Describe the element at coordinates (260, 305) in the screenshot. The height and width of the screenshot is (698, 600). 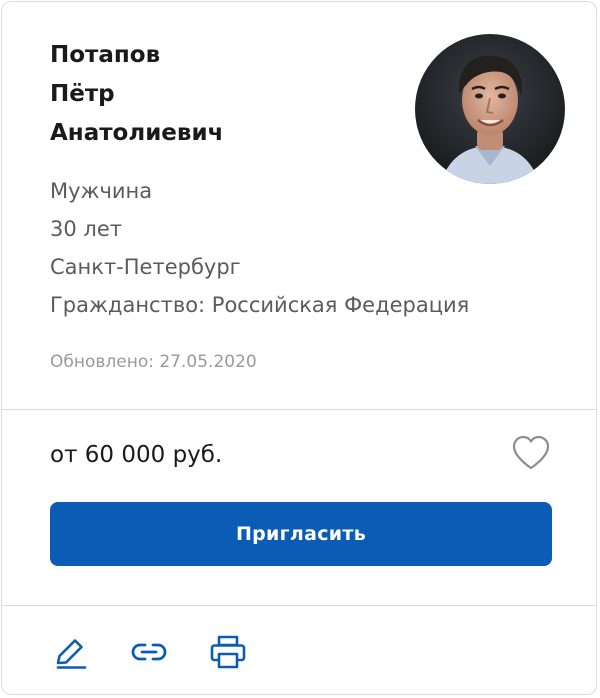
I see `candidate-citizenship: Гражданство: Российская Федерация` at that location.